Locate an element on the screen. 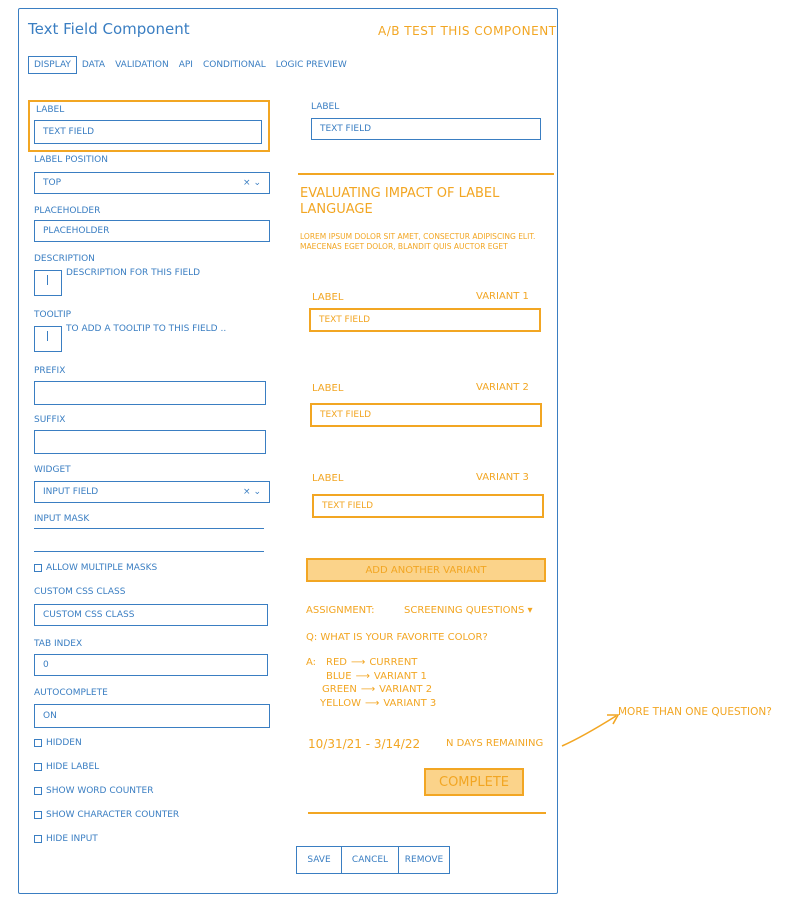 This screenshot has height=906, width=800. widget-label: WIDGET is located at coordinates (52, 470).